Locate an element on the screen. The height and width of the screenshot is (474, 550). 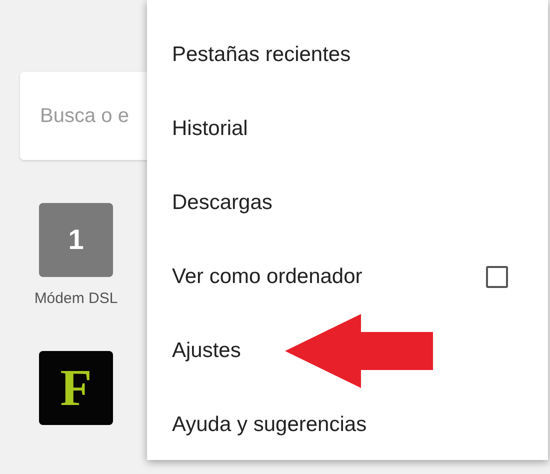
menu-item: Descargas is located at coordinates (347, 203).